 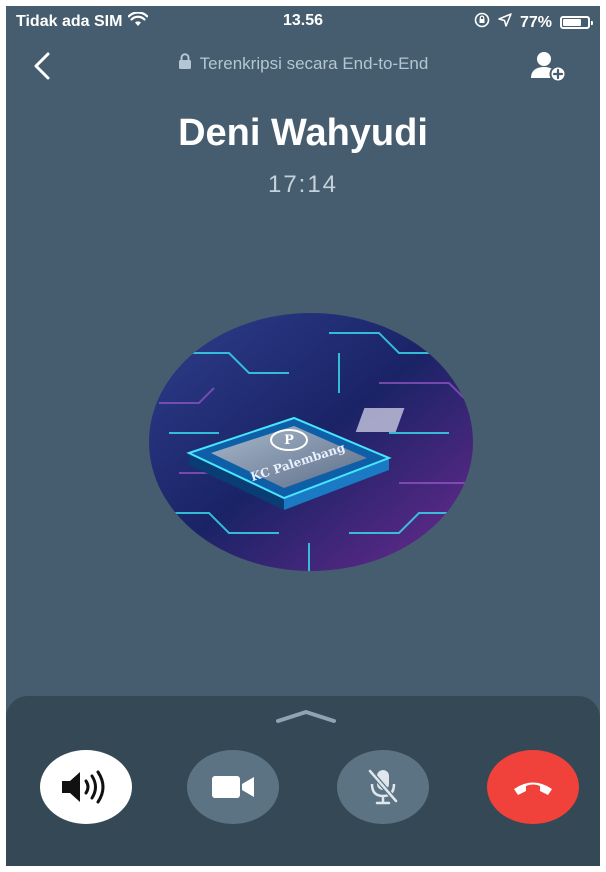 I want to click on status-right: 77%, so click(x=533, y=22).